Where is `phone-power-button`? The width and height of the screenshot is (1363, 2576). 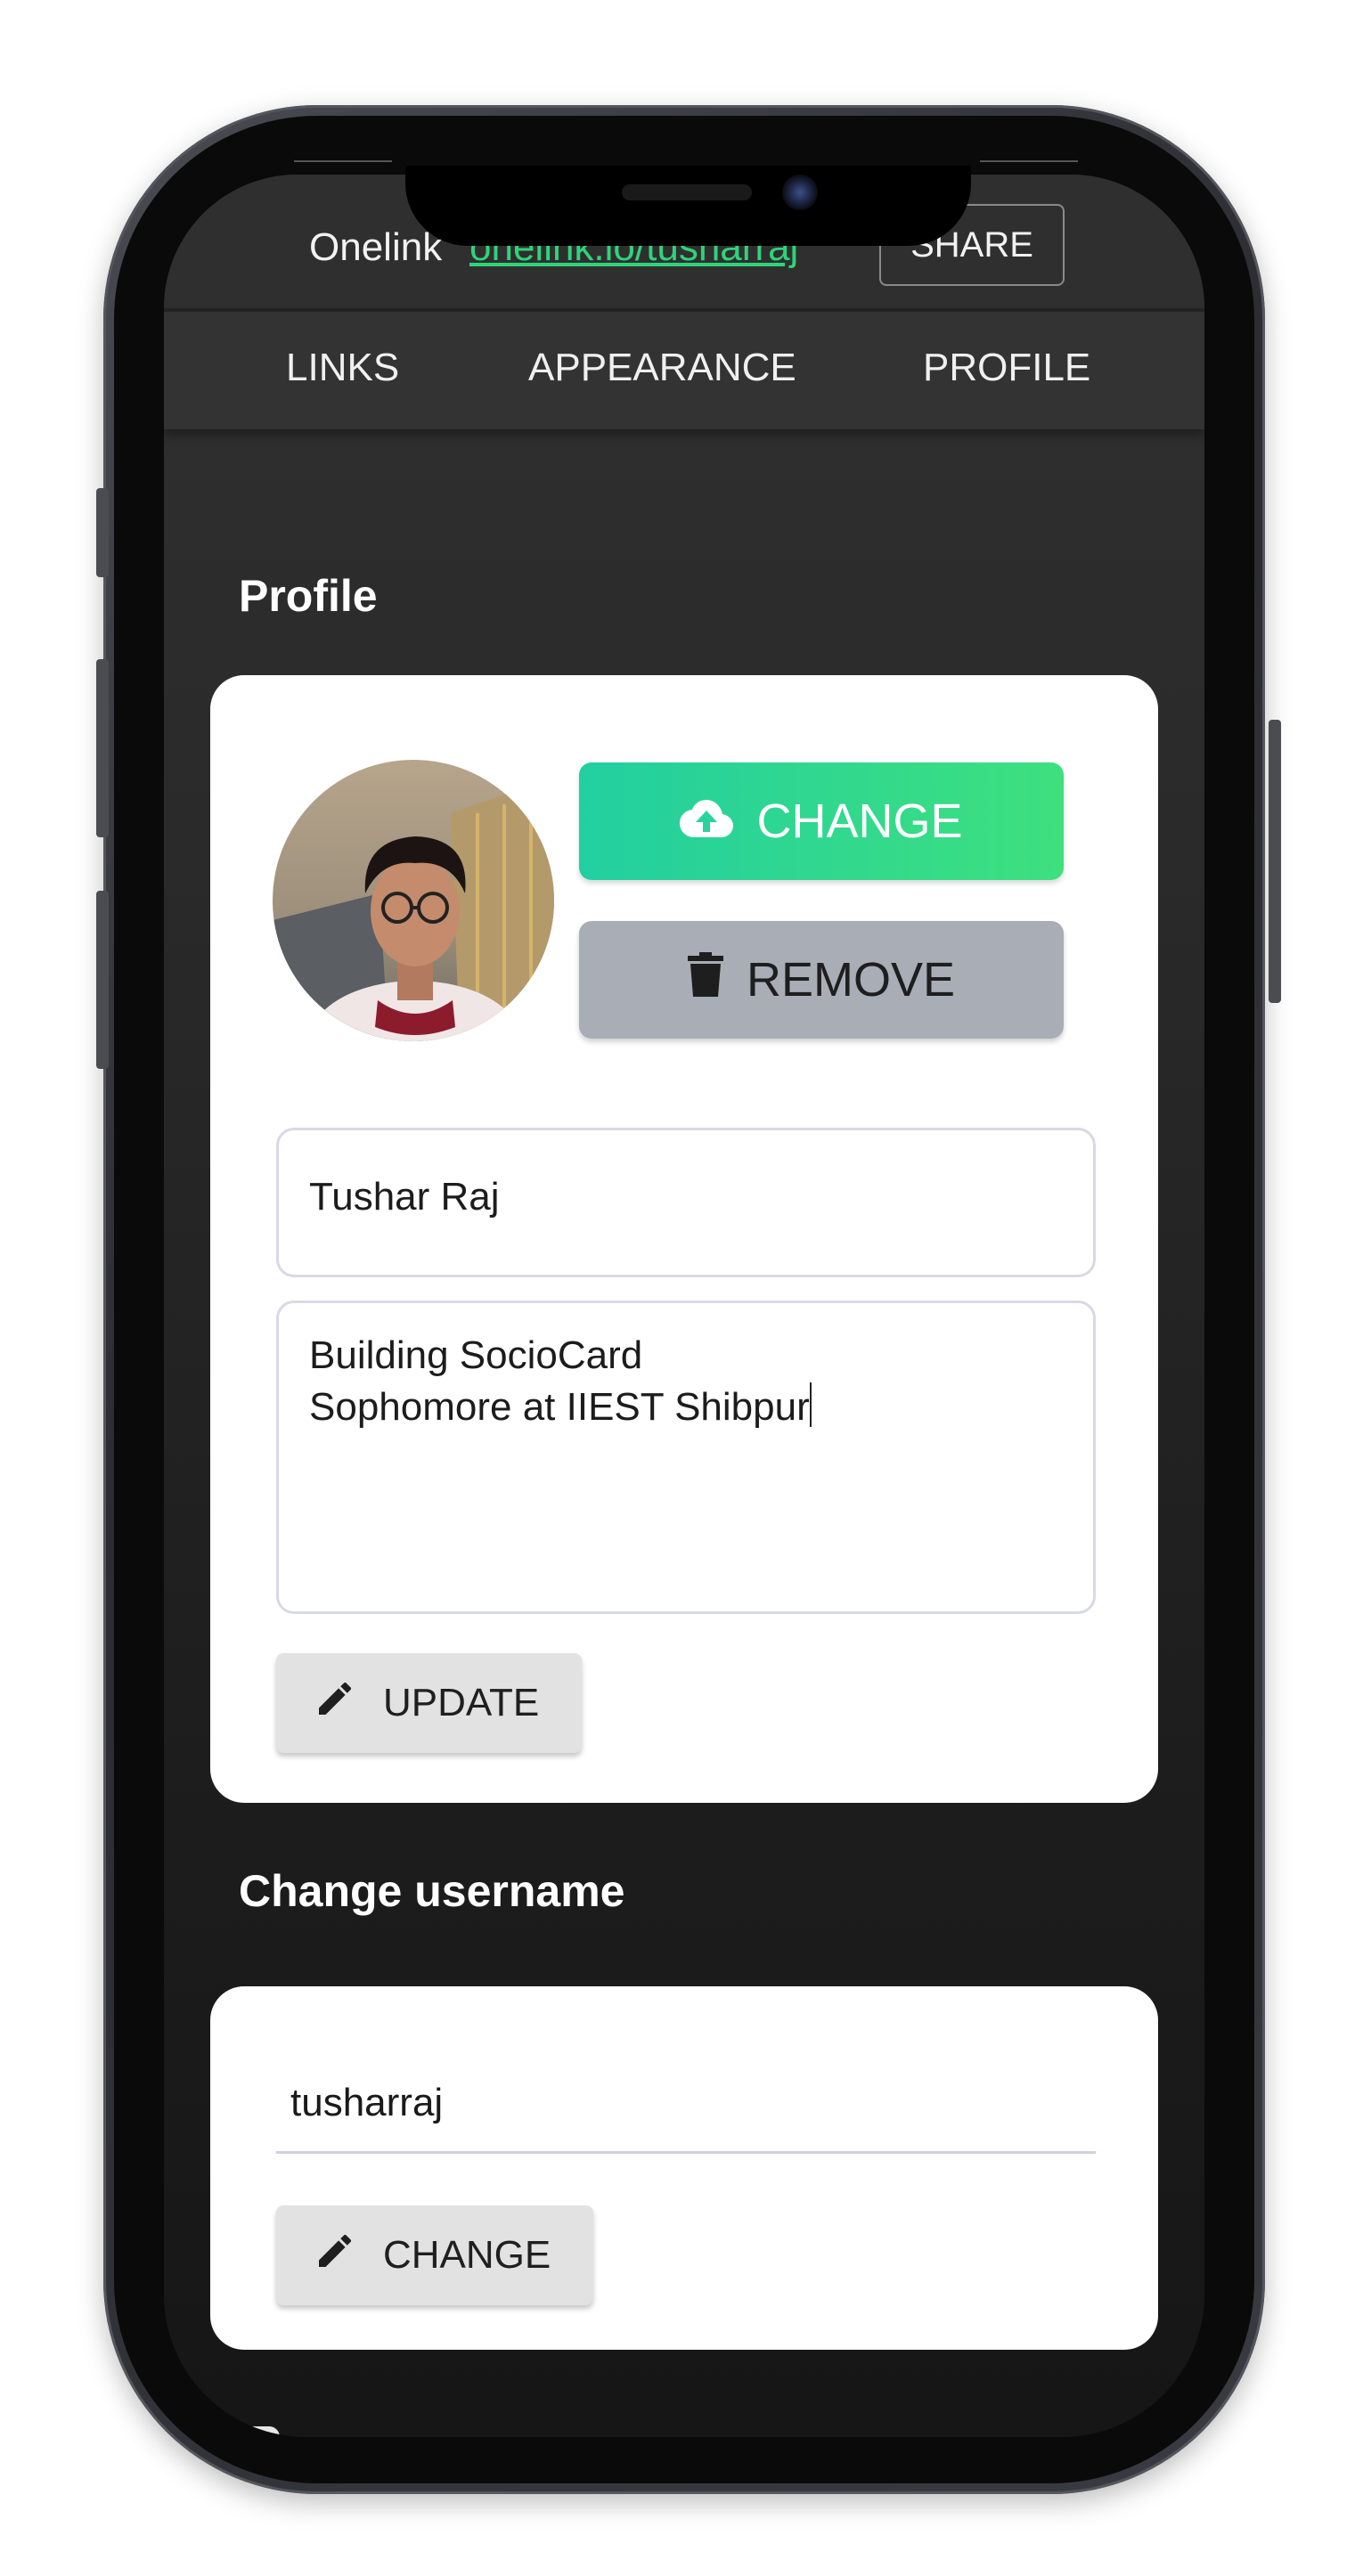 phone-power-button is located at coordinates (1275, 862).